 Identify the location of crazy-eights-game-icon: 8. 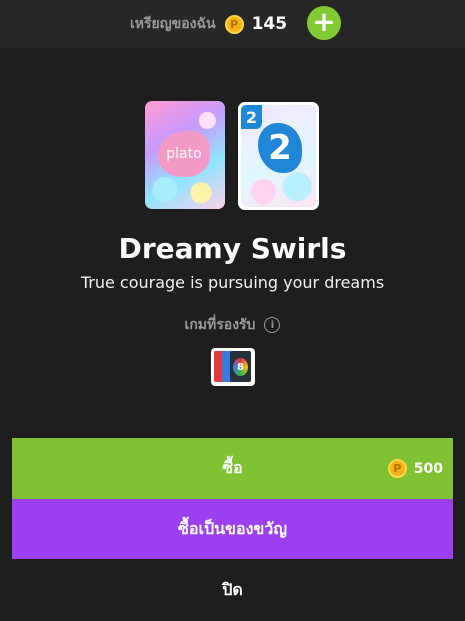
(233, 367).